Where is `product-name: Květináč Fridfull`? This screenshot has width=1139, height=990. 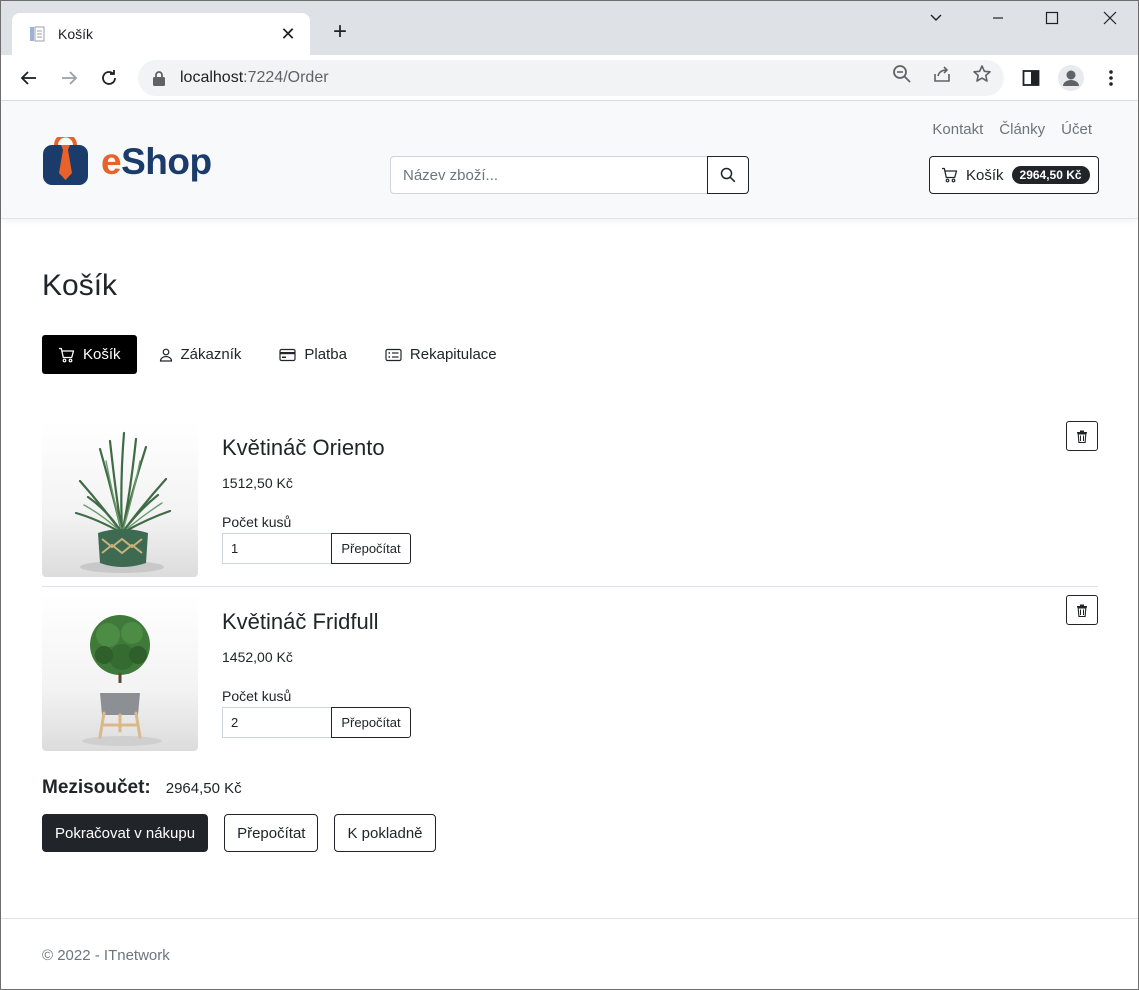 product-name: Květináč Fridfull is located at coordinates (300, 622).